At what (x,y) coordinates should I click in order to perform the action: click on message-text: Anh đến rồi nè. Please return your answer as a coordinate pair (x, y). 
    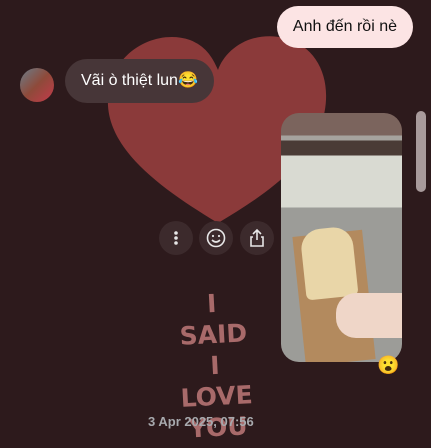
    Looking at the image, I should click on (344, 26).